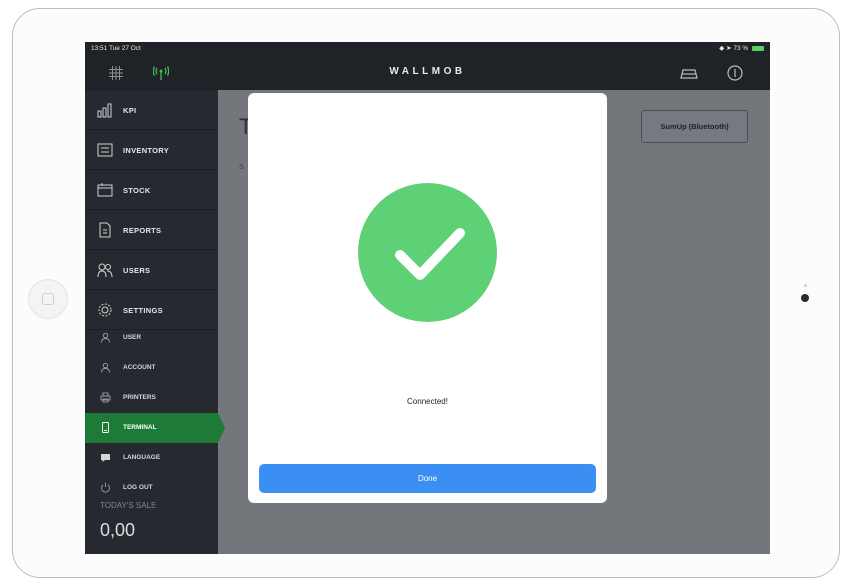 The width and height of the screenshot is (852, 583). I want to click on done-button: Done, so click(427, 478).